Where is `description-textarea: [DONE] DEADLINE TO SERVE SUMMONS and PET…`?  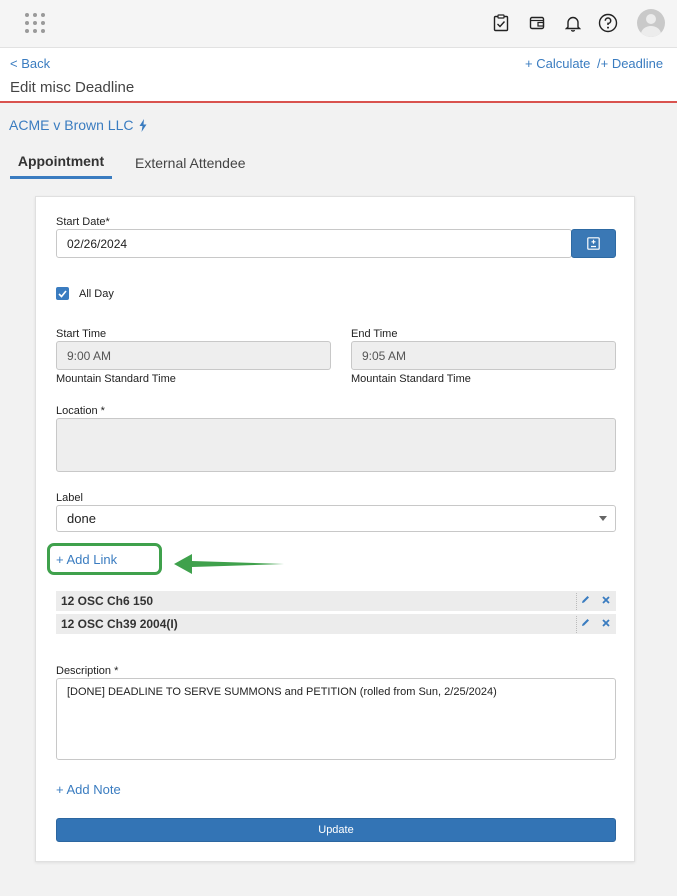
description-textarea: [DONE] DEADLINE TO SERVE SUMMONS and PET… is located at coordinates (336, 719).